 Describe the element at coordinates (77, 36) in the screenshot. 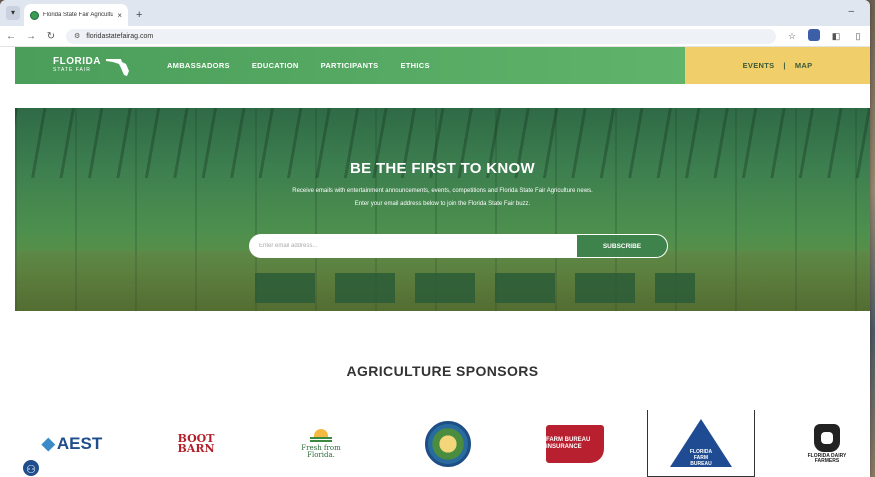

I see `site-info-icon: ⚙` at that location.